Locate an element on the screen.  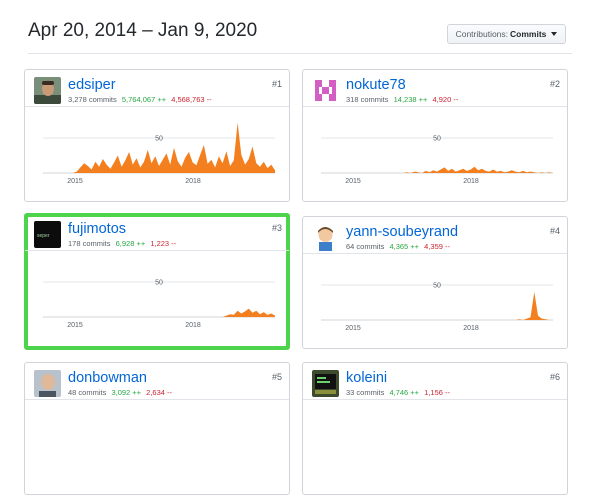
caret-down-icon is located at coordinates (554, 34).